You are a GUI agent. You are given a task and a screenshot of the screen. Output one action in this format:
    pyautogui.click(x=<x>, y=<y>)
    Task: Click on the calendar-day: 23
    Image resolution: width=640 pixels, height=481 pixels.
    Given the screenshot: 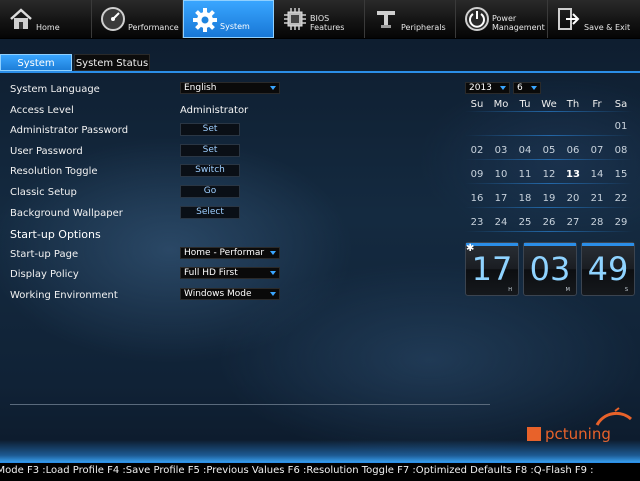 What is the action you would take?
    pyautogui.click(x=477, y=222)
    